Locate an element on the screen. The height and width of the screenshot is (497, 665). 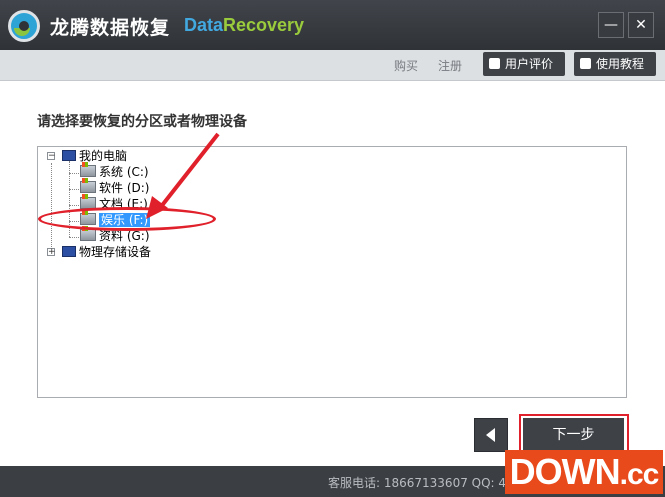
close-button: ✕ is located at coordinates (641, 25).